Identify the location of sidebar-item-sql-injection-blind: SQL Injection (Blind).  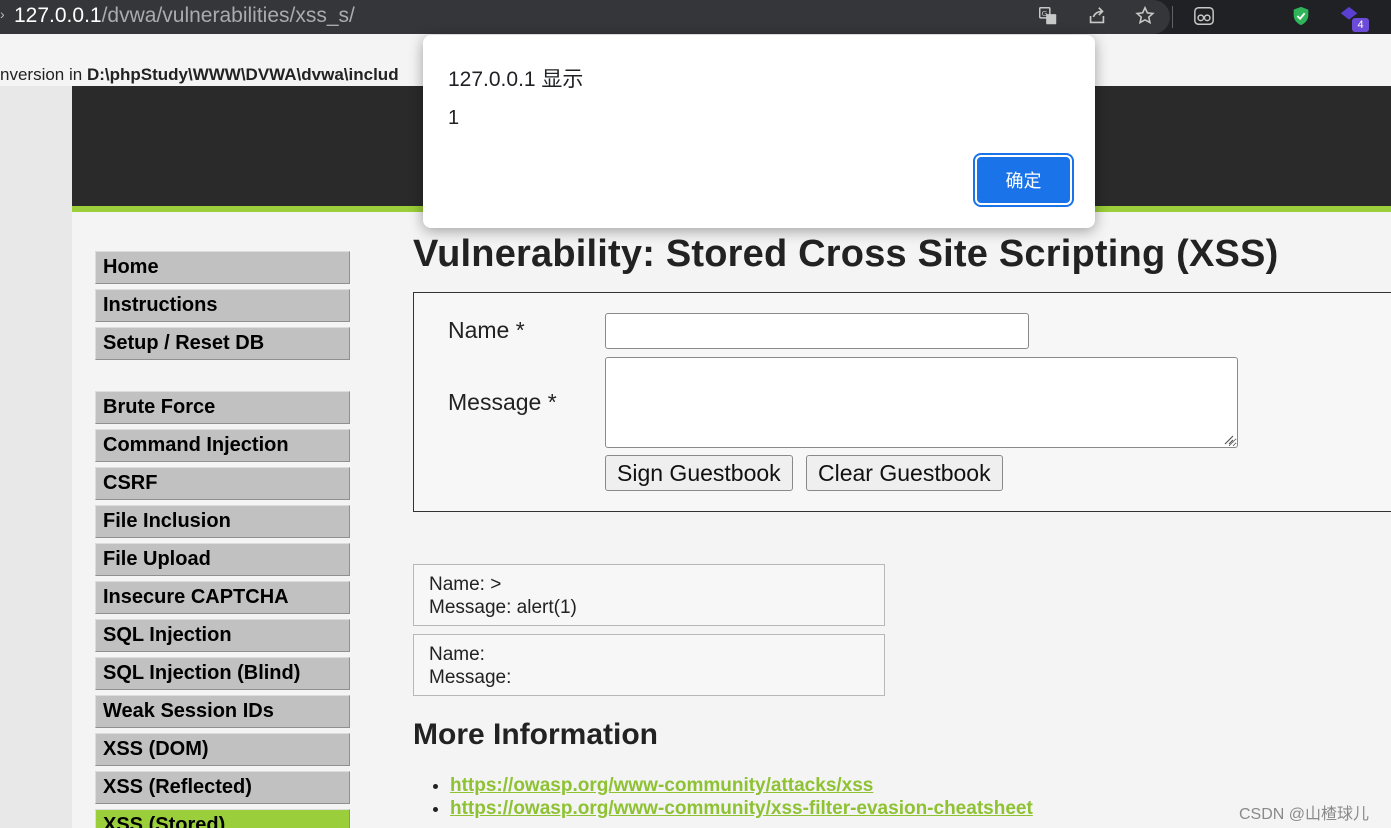
(222, 673).